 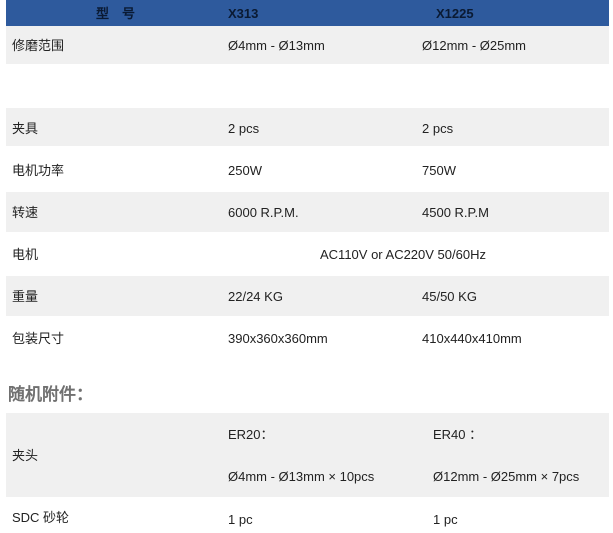 What do you see at coordinates (25, 455) in the screenshot?
I see `label-collet: 夹头` at bounding box center [25, 455].